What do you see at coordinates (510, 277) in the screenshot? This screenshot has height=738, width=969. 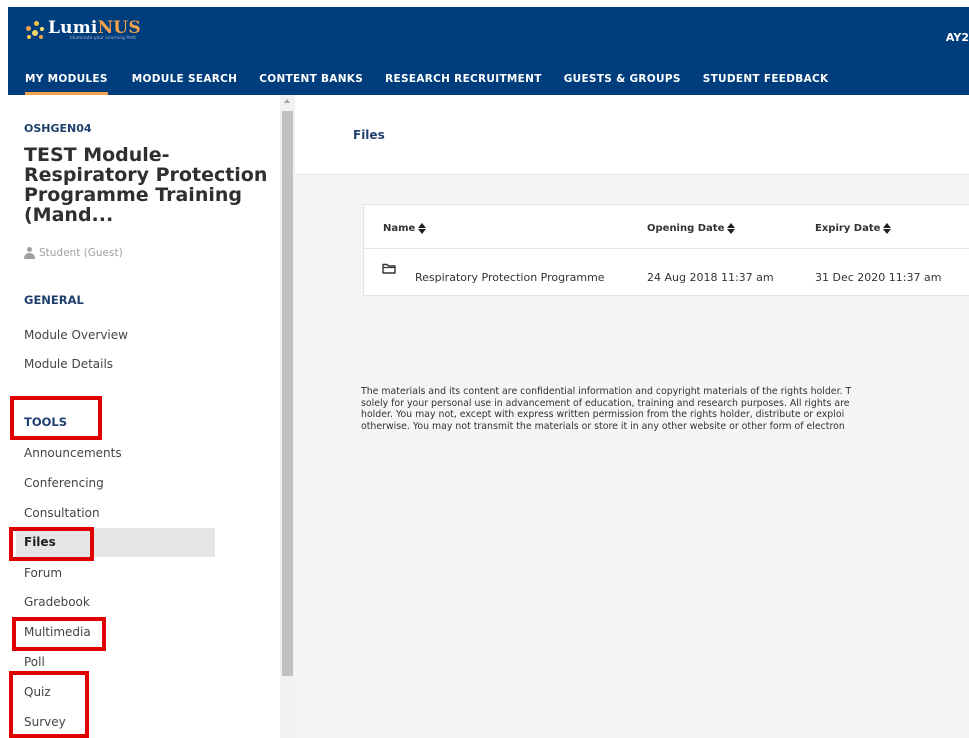 I see `file-name-link: Respiratory Protection Programme` at bounding box center [510, 277].